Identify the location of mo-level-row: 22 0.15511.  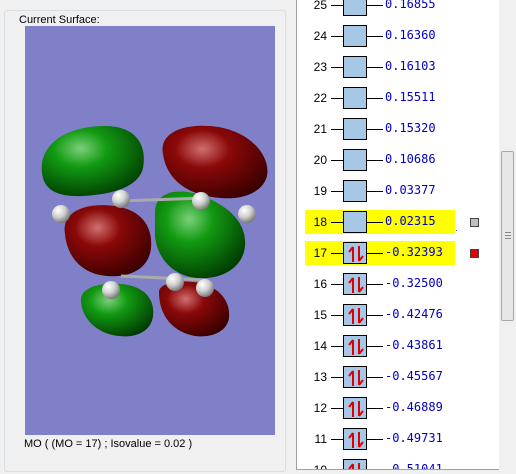
(397, 98).